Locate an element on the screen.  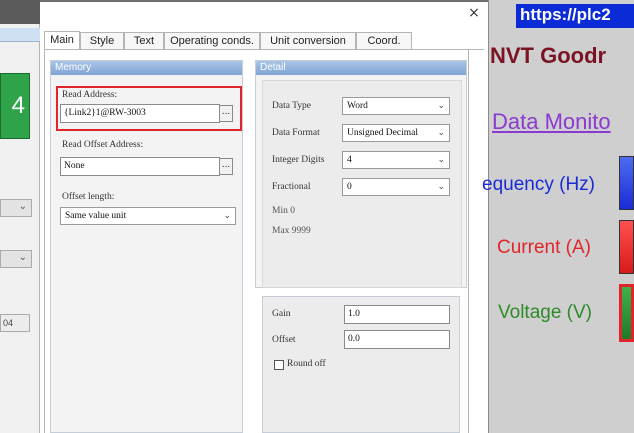
fractional-select: 0 ⌄ is located at coordinates (396, 187).